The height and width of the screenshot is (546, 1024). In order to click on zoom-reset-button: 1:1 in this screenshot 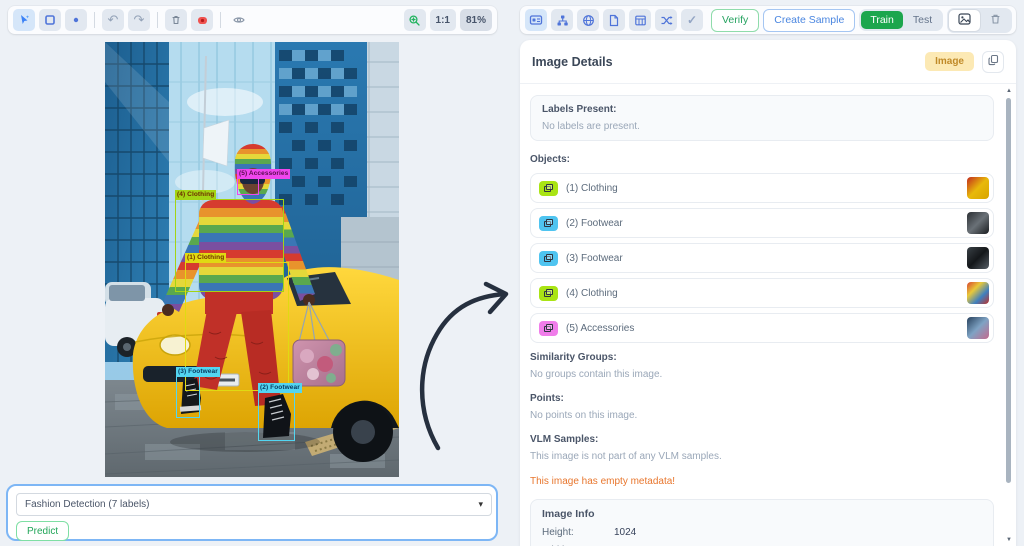, I will do `click(442, 20)`.